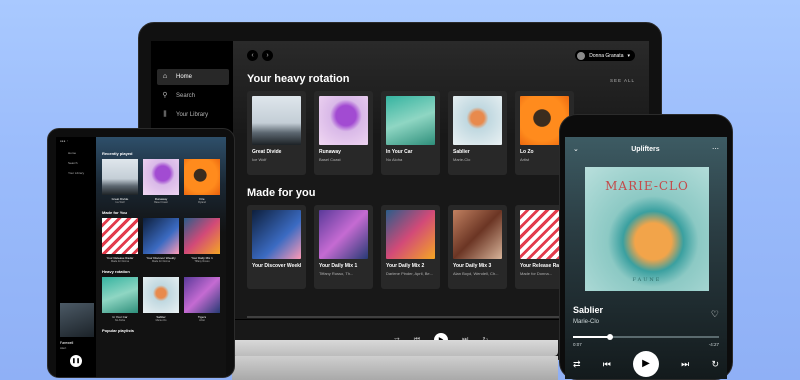 The width and height of the screenshot is (800, 380). I want to click on play-button: ▶, so click(646, 364).